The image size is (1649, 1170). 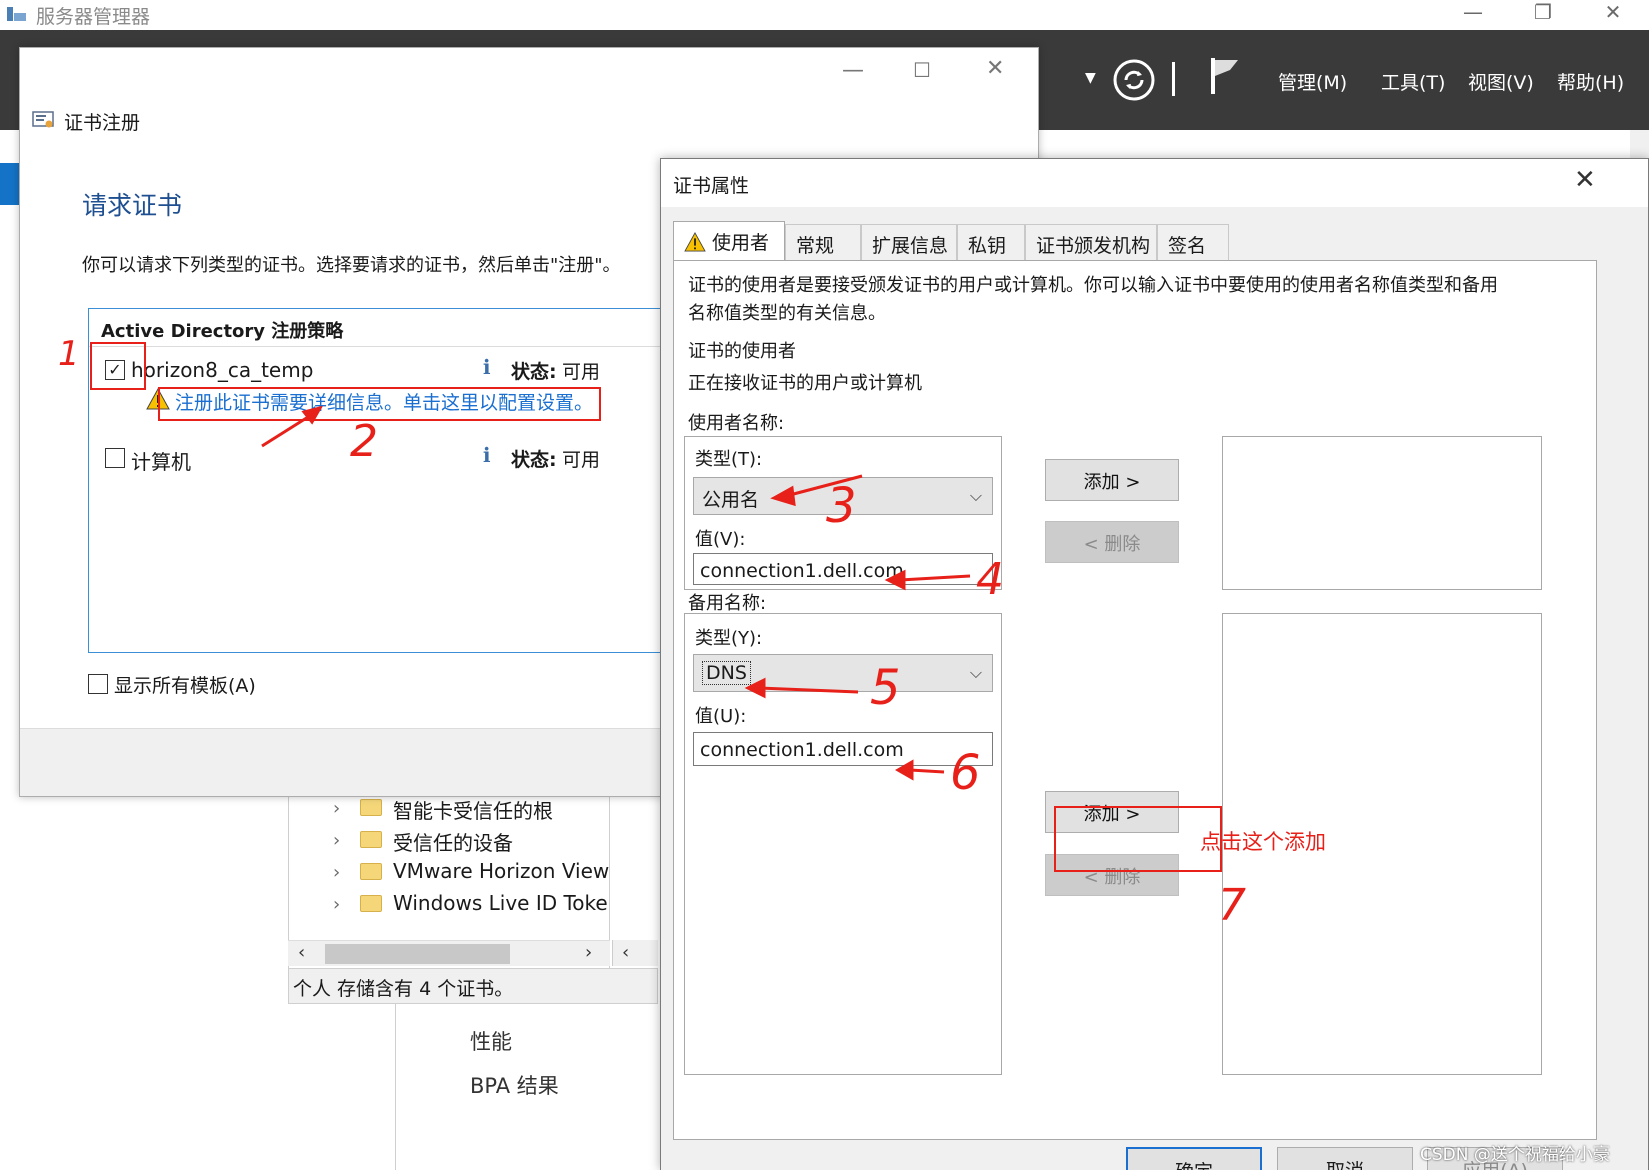 I want to click on annotation-number: 5, so click(x=885, y=688).